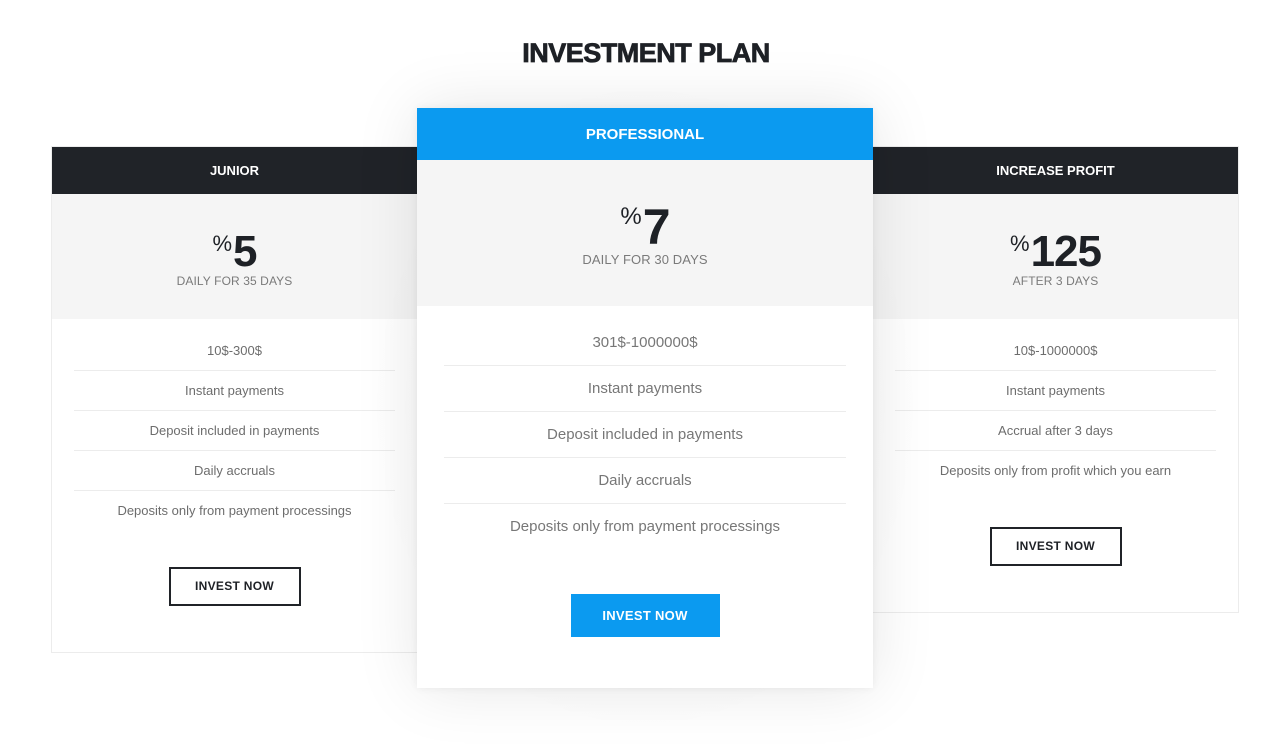  I want to click on price-box: % 125 AFTER 3 DAYS, so click(1055, 256).